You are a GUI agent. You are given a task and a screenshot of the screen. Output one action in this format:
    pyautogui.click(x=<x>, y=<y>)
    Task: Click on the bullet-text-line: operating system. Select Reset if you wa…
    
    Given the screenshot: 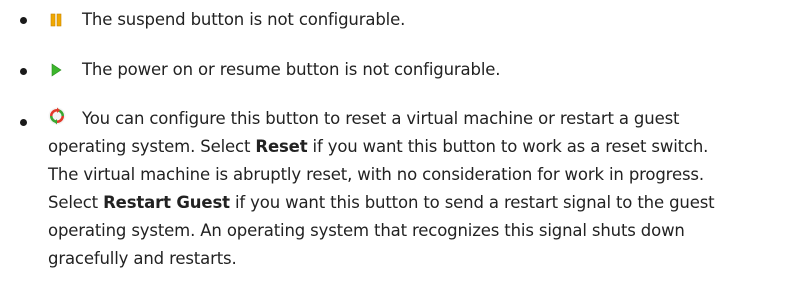 What is the action you would take?
    pyautogui.click(x=378, y=146)
    